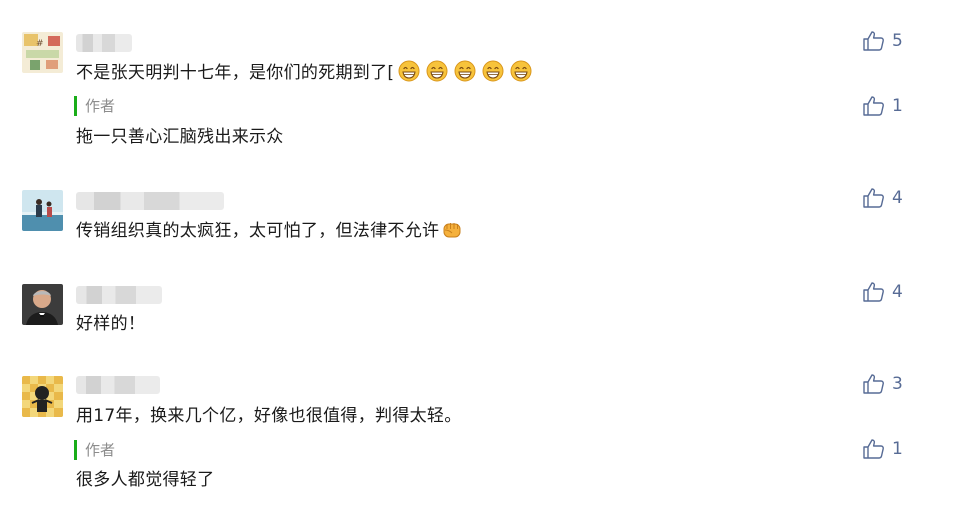 This screenshot has height=522, width=960. I want to click on like-button: 3, so click(882, 384).